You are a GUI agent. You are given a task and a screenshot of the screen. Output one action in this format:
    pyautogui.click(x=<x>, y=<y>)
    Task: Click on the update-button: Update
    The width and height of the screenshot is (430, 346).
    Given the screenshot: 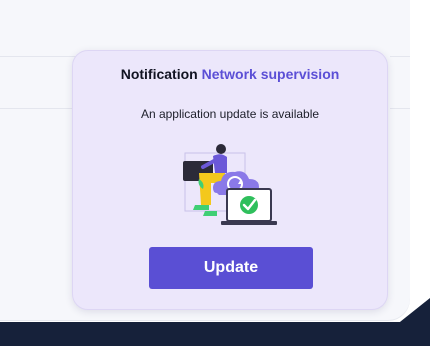 What is the action you would take?
    pyautogui.click(x=231, y=268)
    